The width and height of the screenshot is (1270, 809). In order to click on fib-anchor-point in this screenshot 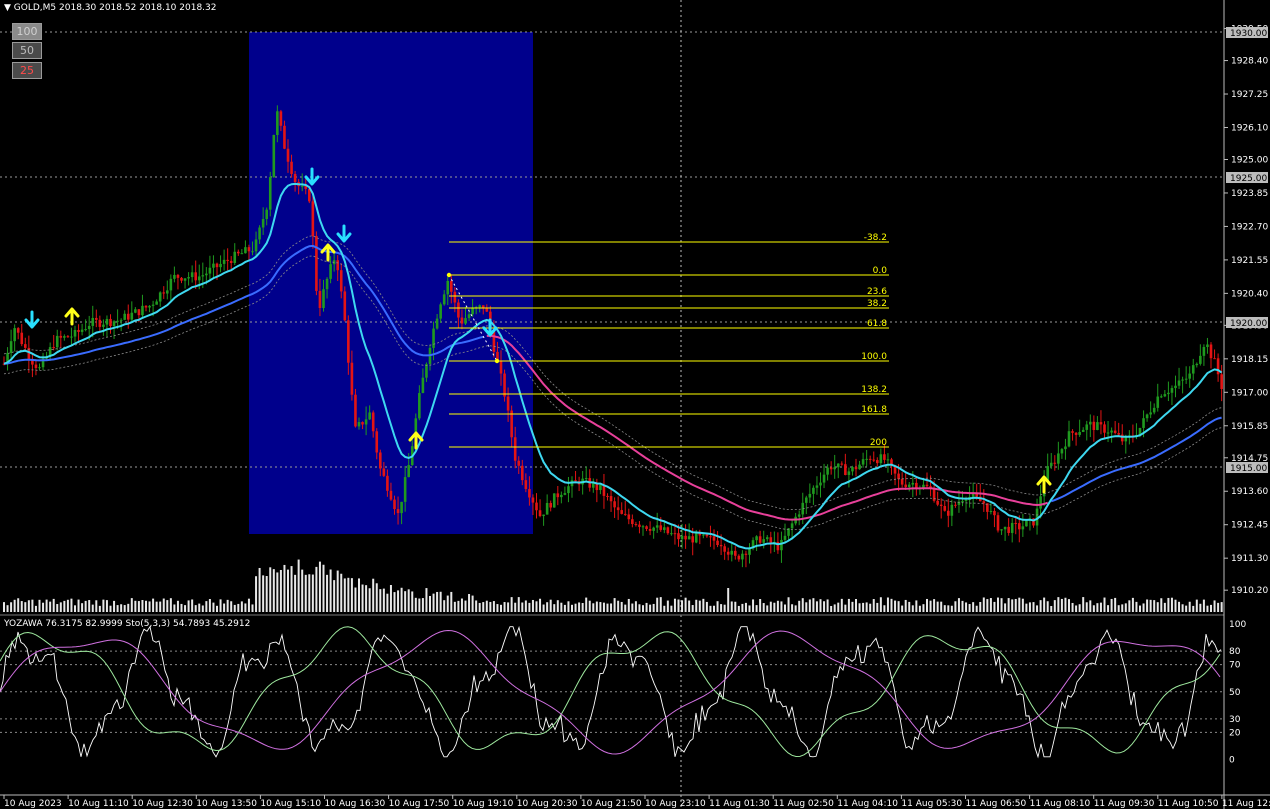, I will do `click(497, 361)`.